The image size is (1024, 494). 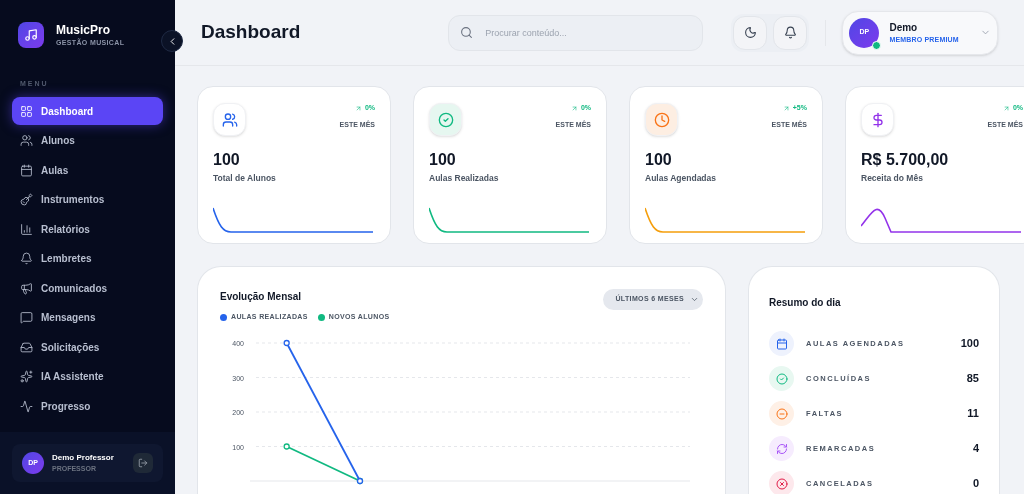 I want to click on summary-value: 85, so click(x=972, y=379).